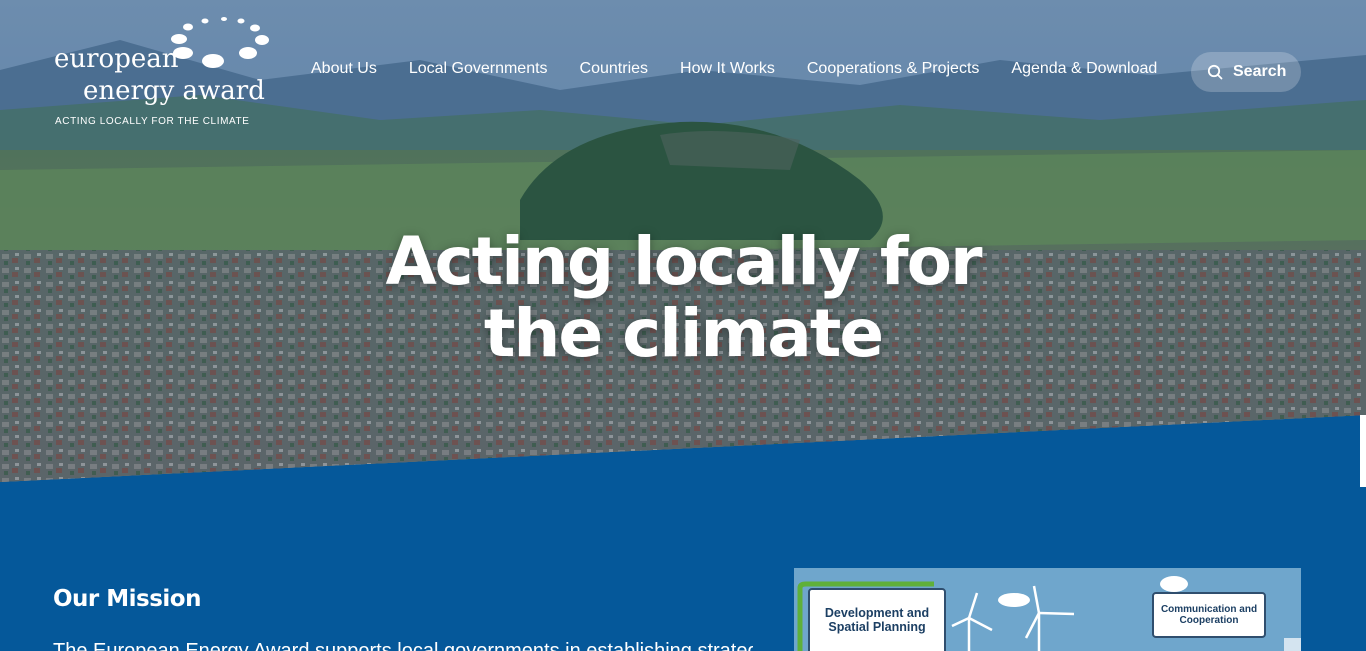 The image size is (1366, 651). What do you see at coordinates (1260, 71) in the screenshot?
I see `search-label: Search` at bounding box center [1260, 71].